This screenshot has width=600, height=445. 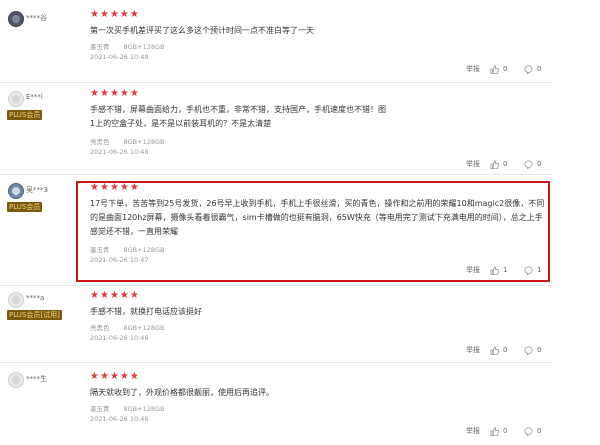 What do you see at coordinates (35, 298) in the screenshot?
I see `username: ****a` at bounding box center [35, 298].